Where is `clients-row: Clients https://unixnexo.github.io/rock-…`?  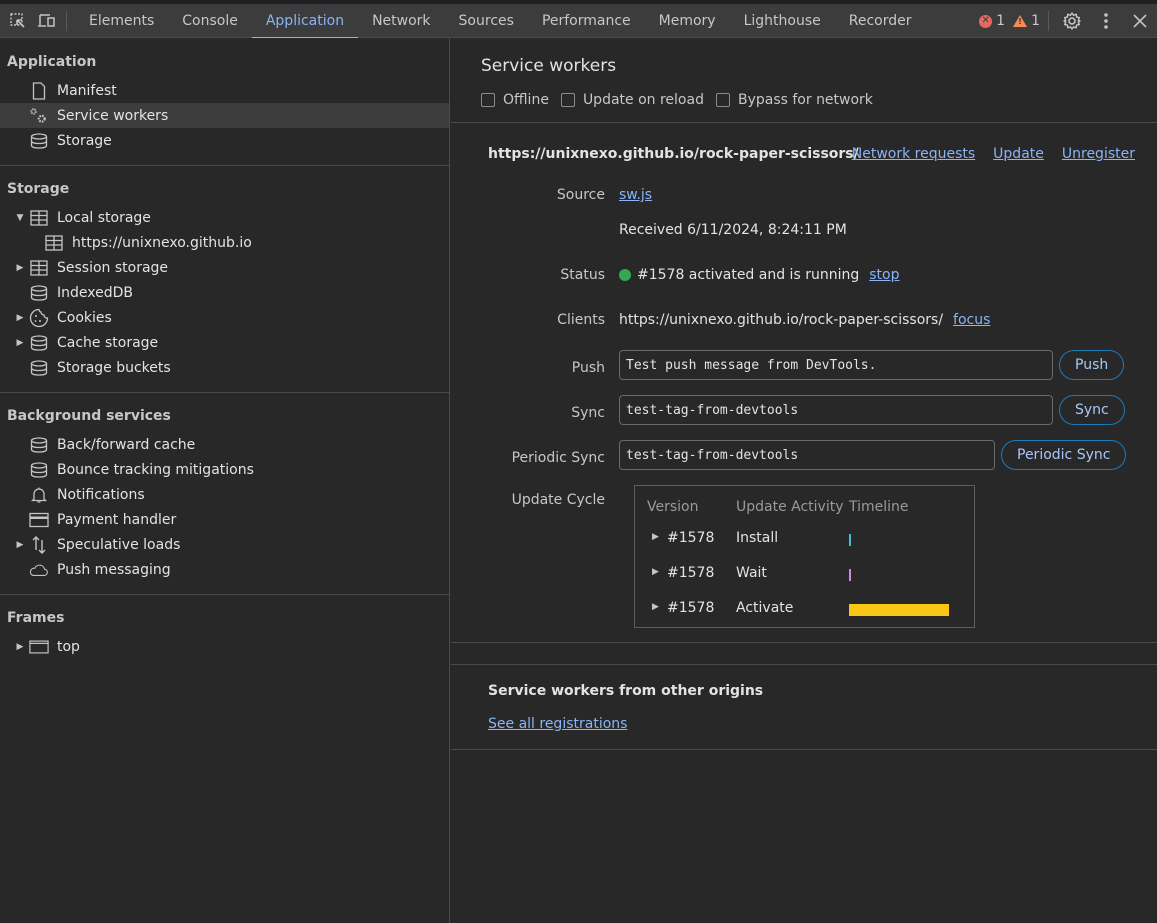 clients-row: Clients https://unixnexo.github.io/rock-… is located at coordinates (804, 320).